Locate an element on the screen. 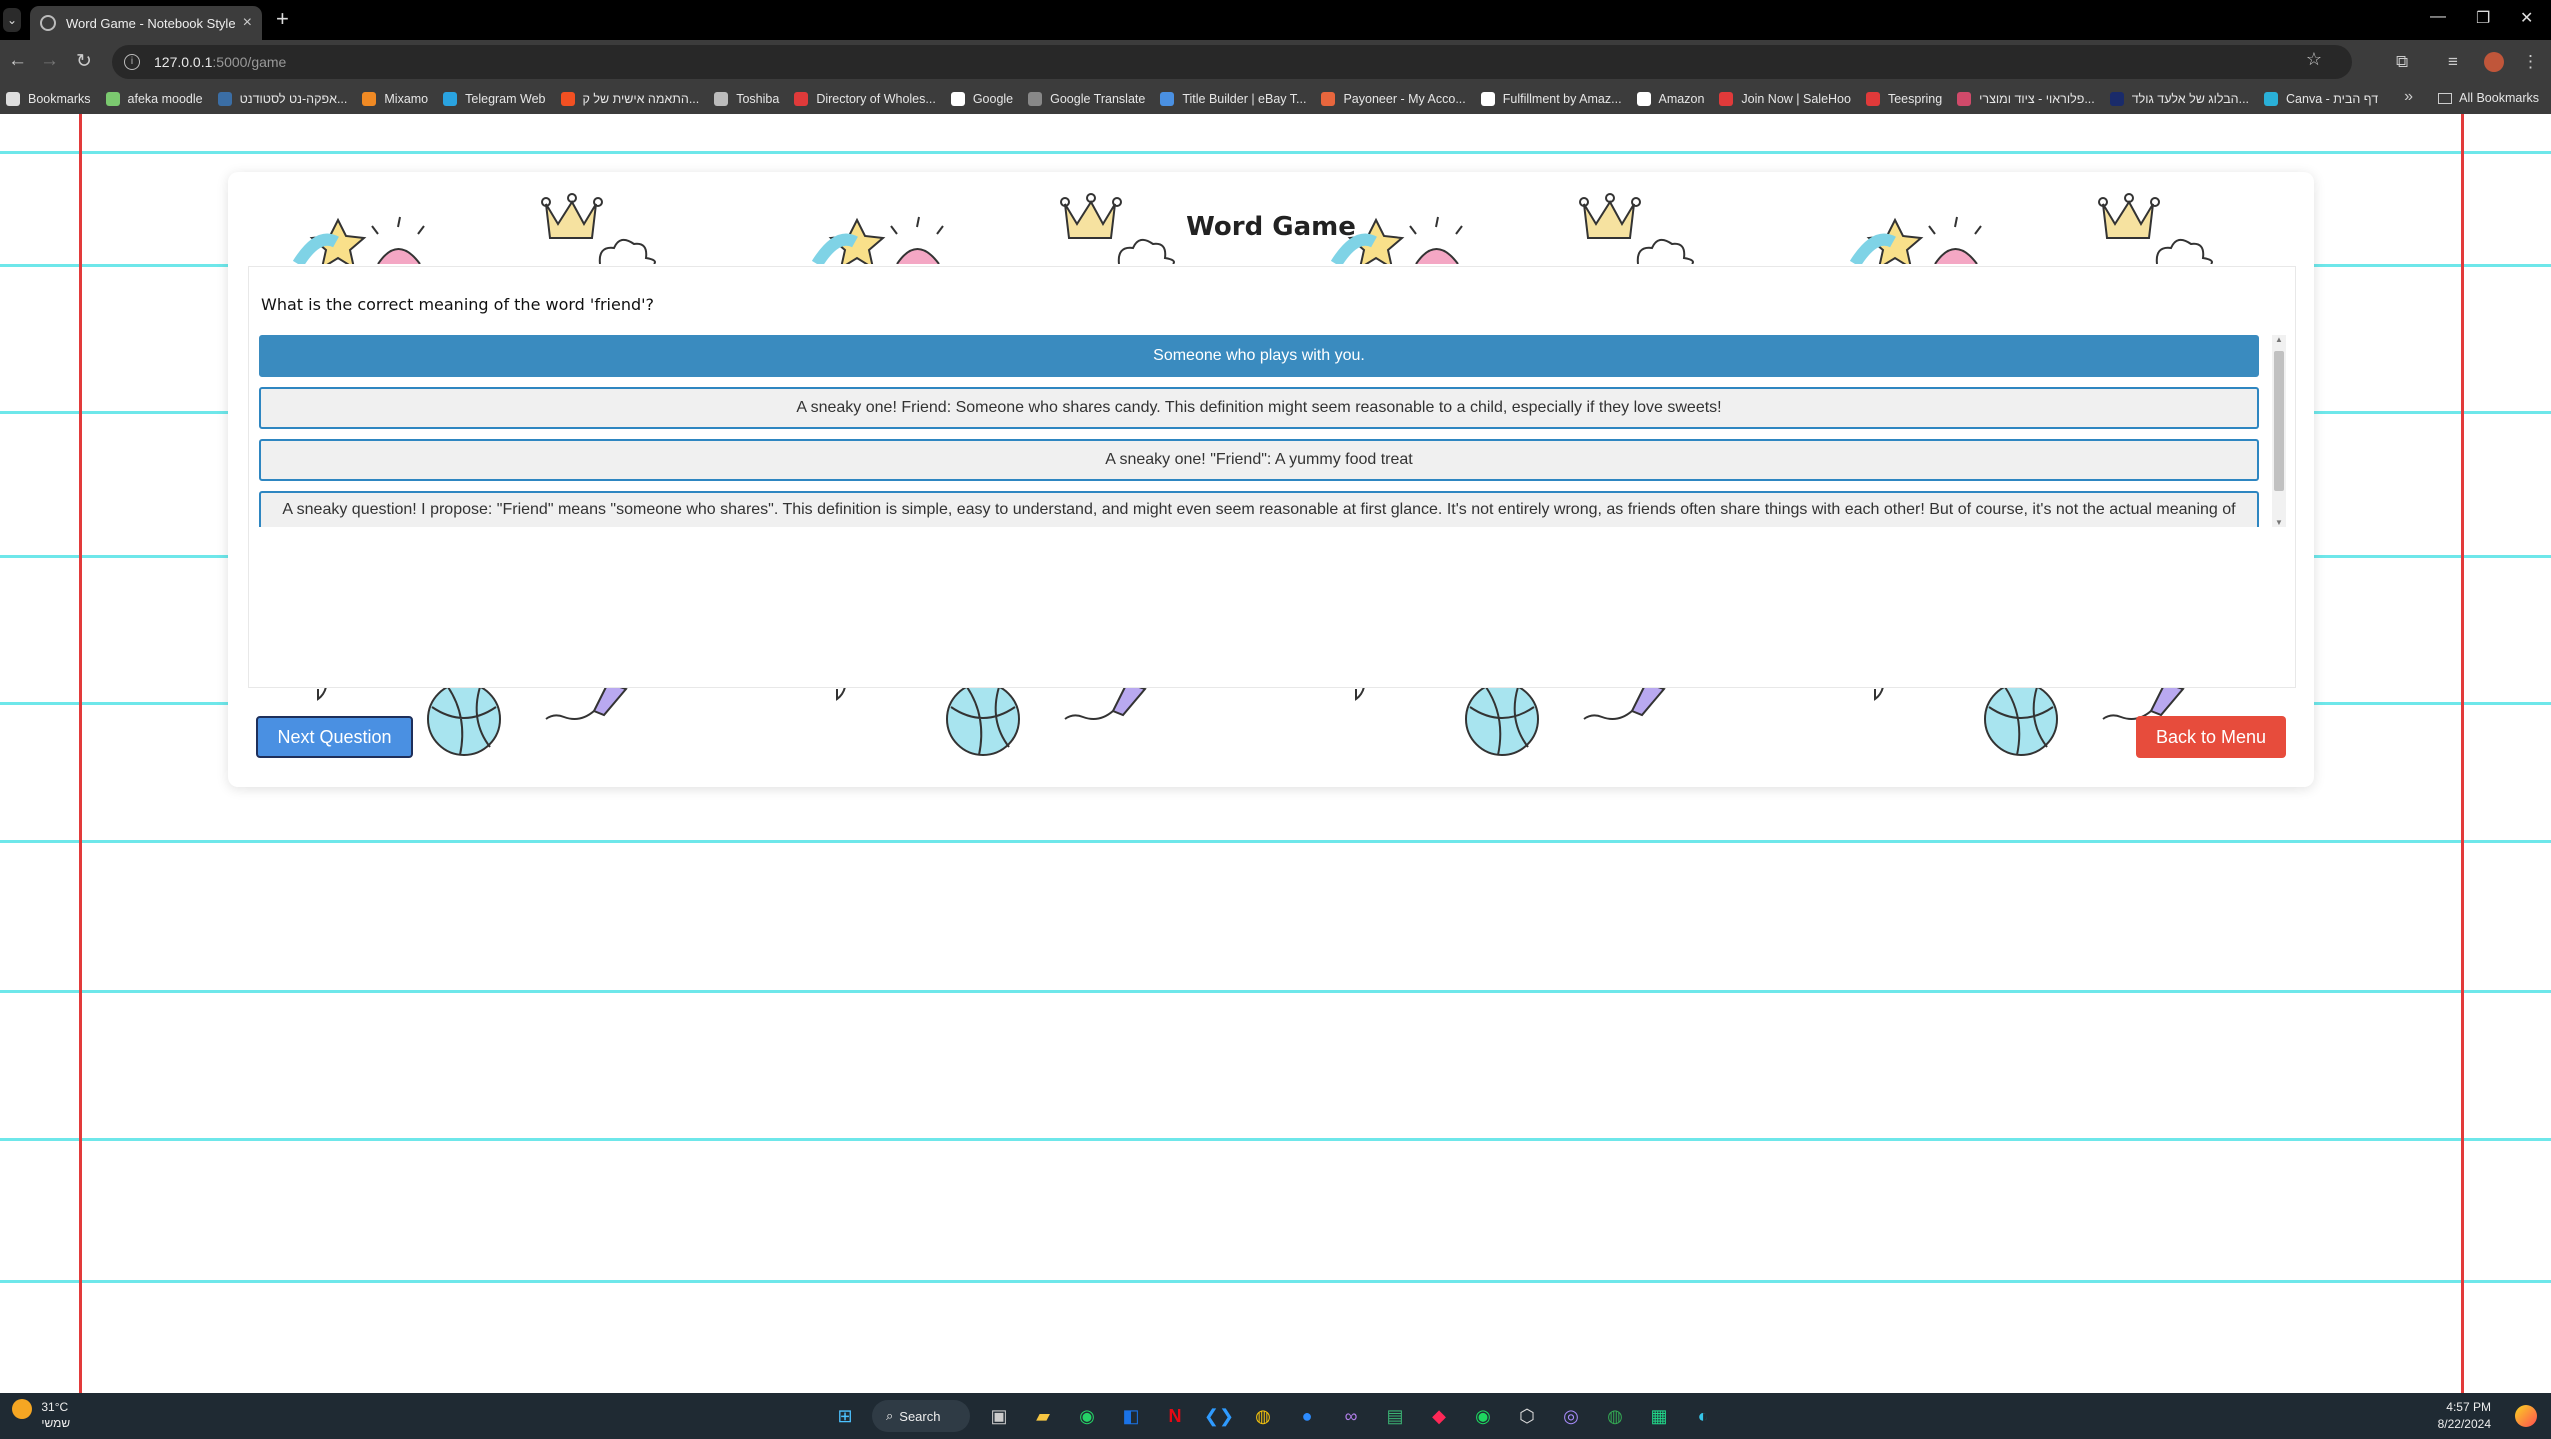  menu-kebab-icon: ⋮ is located at coordinates (2530, 62).